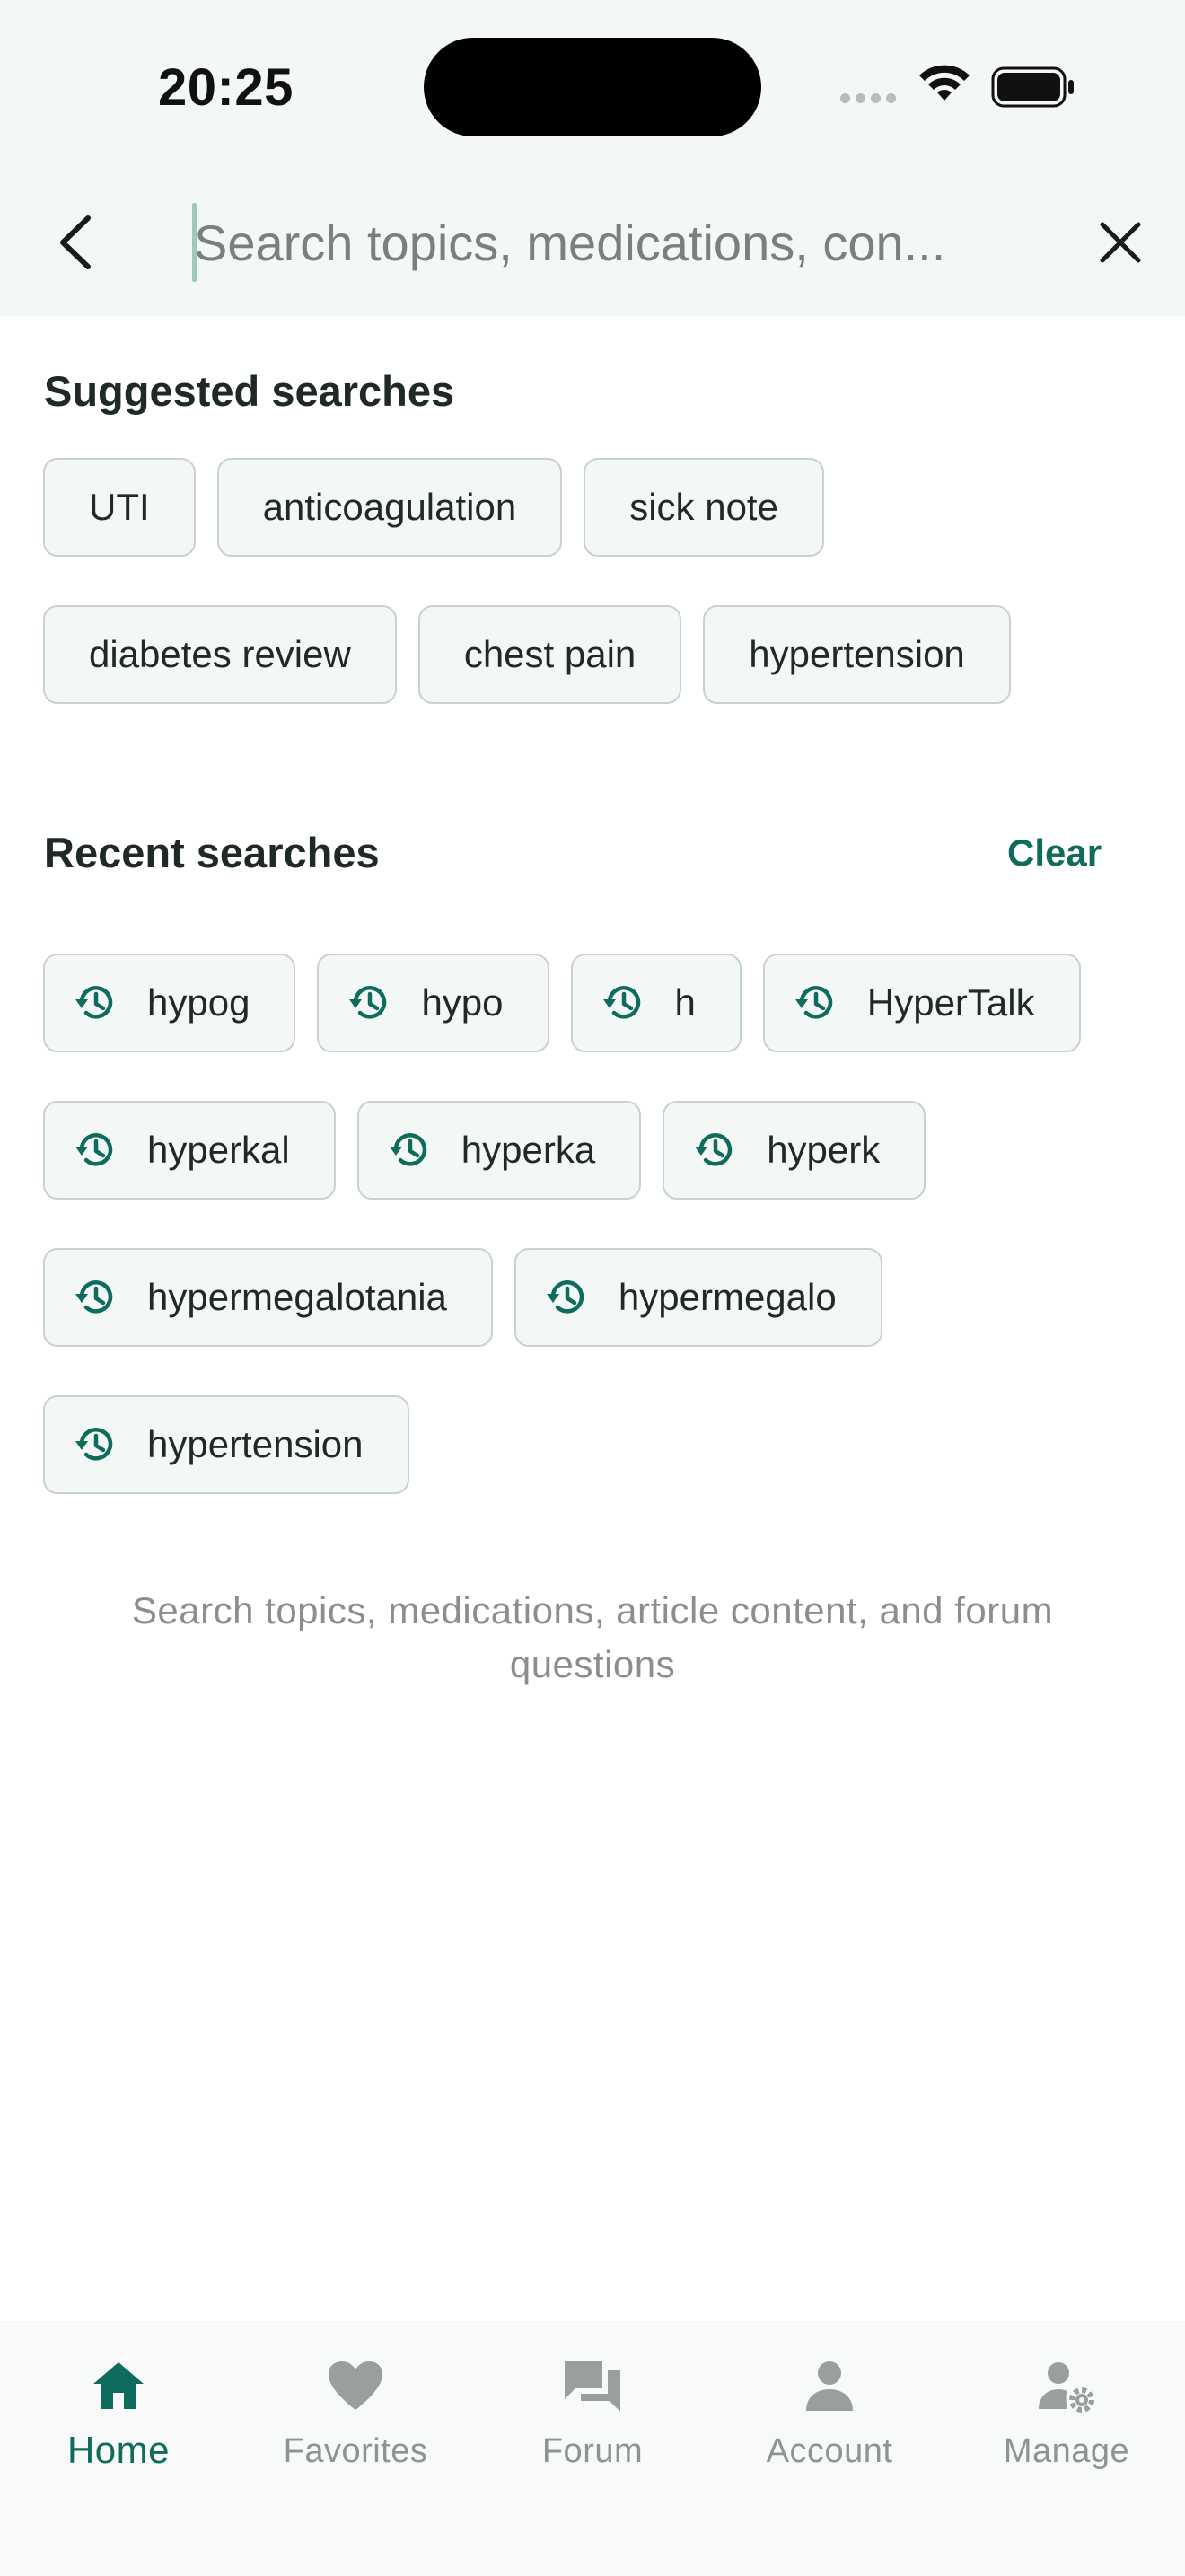 This screenshot has width=1185, height=2576. Describe the element at coordinates (656, 1003) in the screenshot. I see `recent-chip: h` at that location.